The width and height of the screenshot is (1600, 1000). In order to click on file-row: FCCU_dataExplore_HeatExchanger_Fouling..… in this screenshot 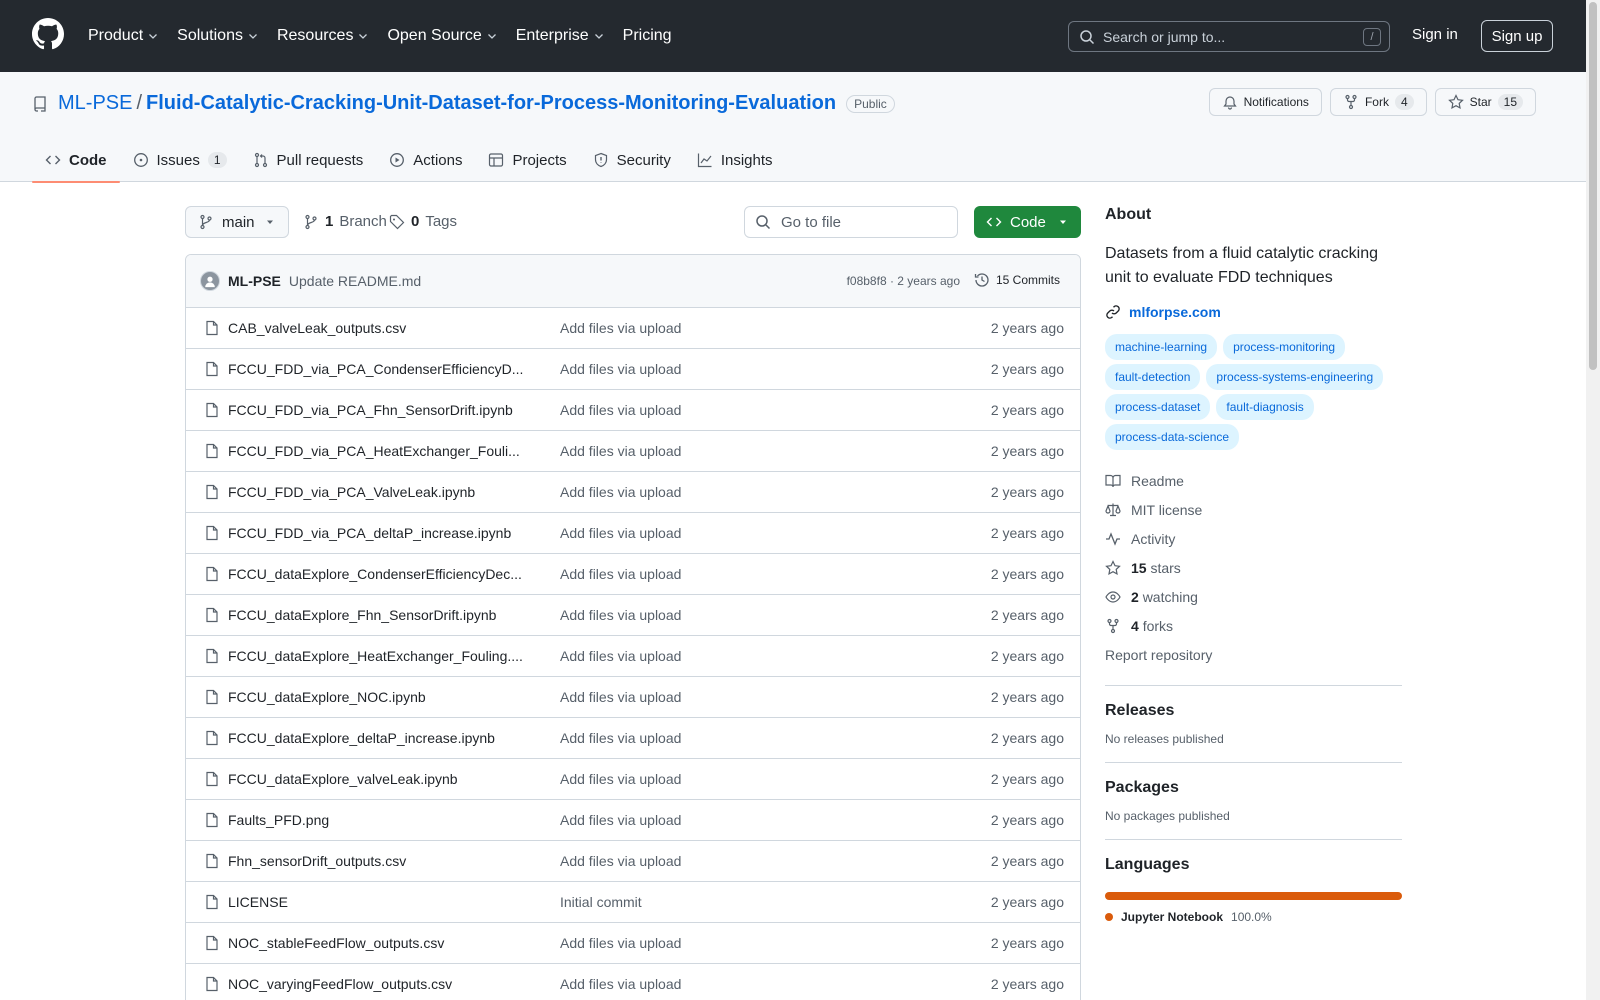, I will do `click(633, 656)`.